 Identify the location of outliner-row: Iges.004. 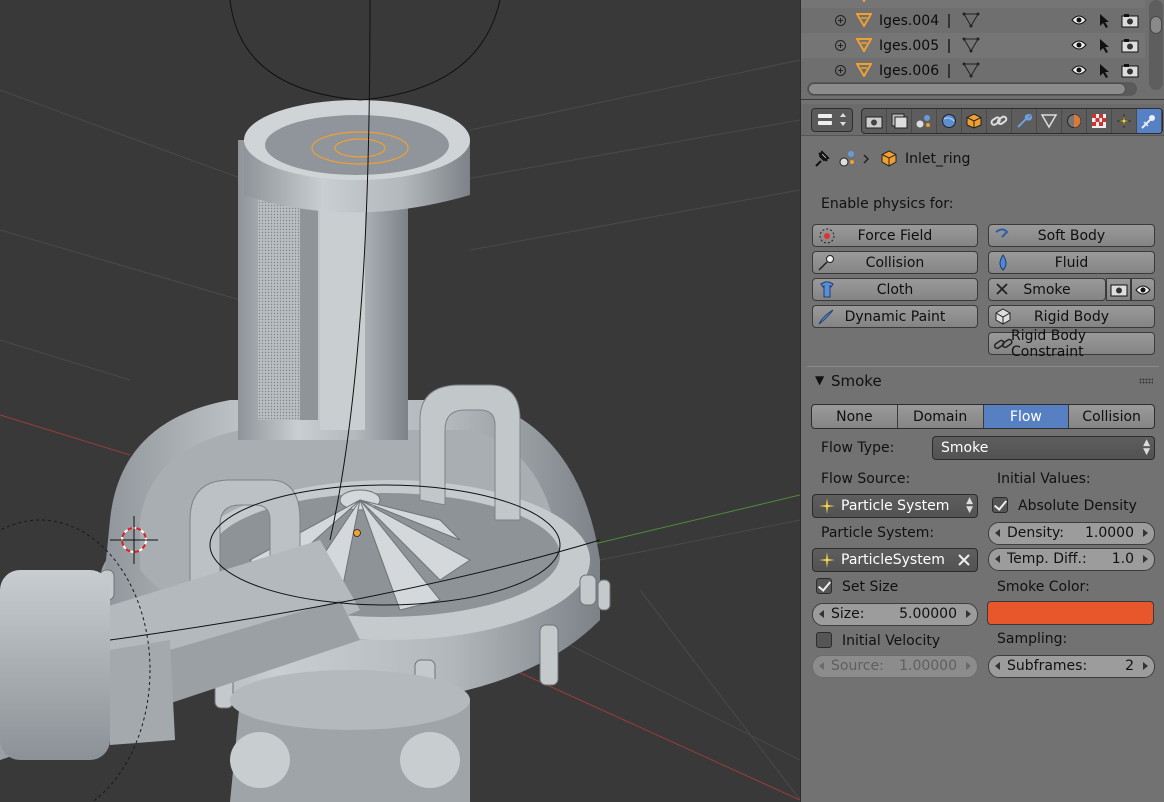
(973, 20).